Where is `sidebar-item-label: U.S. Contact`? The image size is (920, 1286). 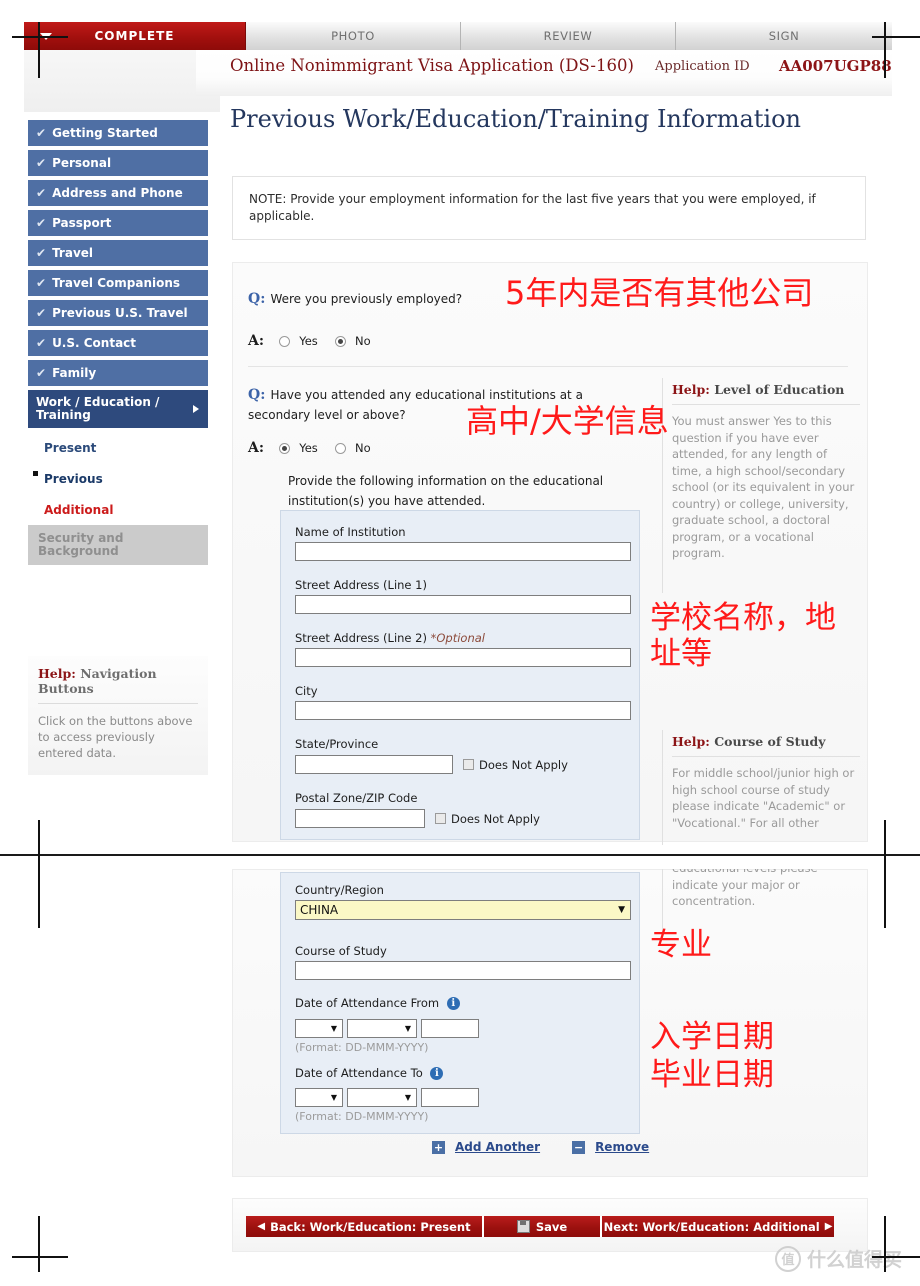 sidebar-item-label: U.S. Contact is located at coordinates (94, 343).